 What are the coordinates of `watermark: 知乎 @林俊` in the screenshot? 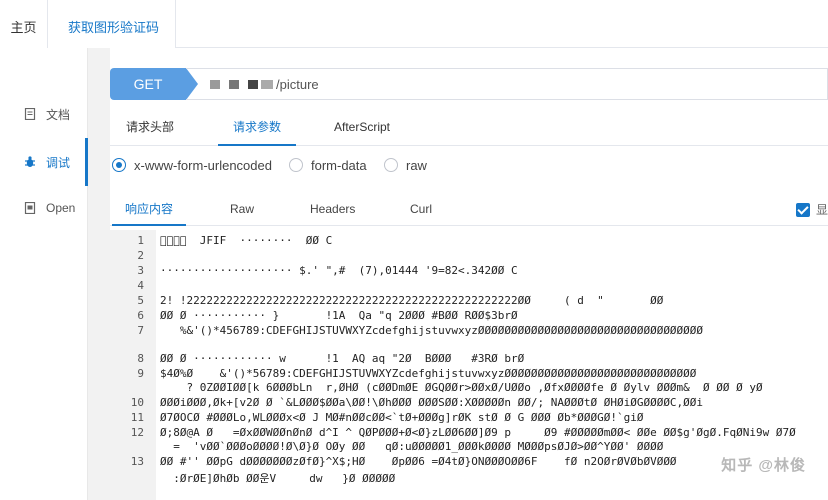 It's located at (763, 465).